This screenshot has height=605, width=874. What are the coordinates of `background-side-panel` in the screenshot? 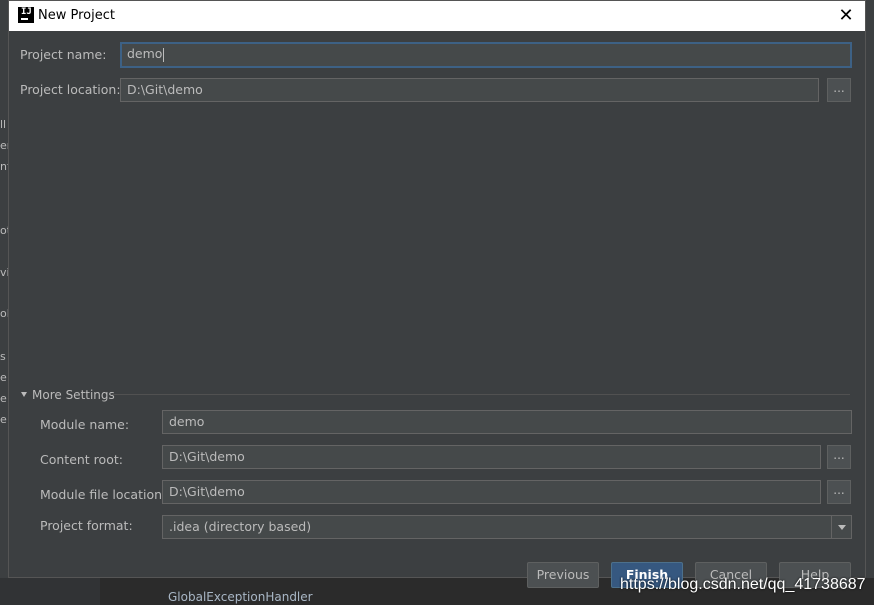 It's located at (50, 591).